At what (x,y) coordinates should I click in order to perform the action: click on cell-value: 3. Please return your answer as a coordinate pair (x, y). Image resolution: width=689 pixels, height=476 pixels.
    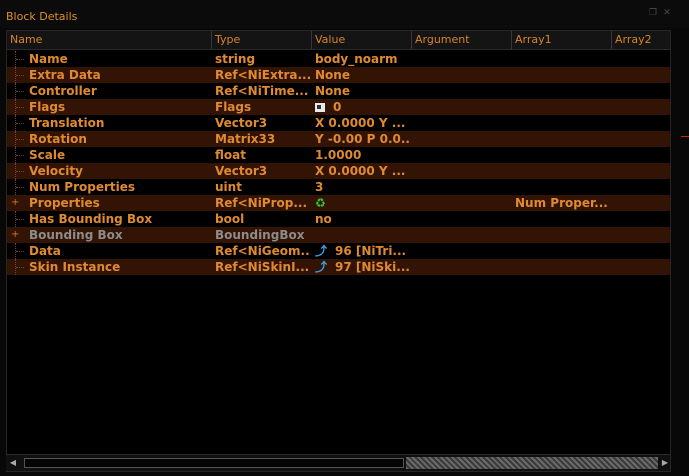
    Looking at the image, I should click on (363, 187).